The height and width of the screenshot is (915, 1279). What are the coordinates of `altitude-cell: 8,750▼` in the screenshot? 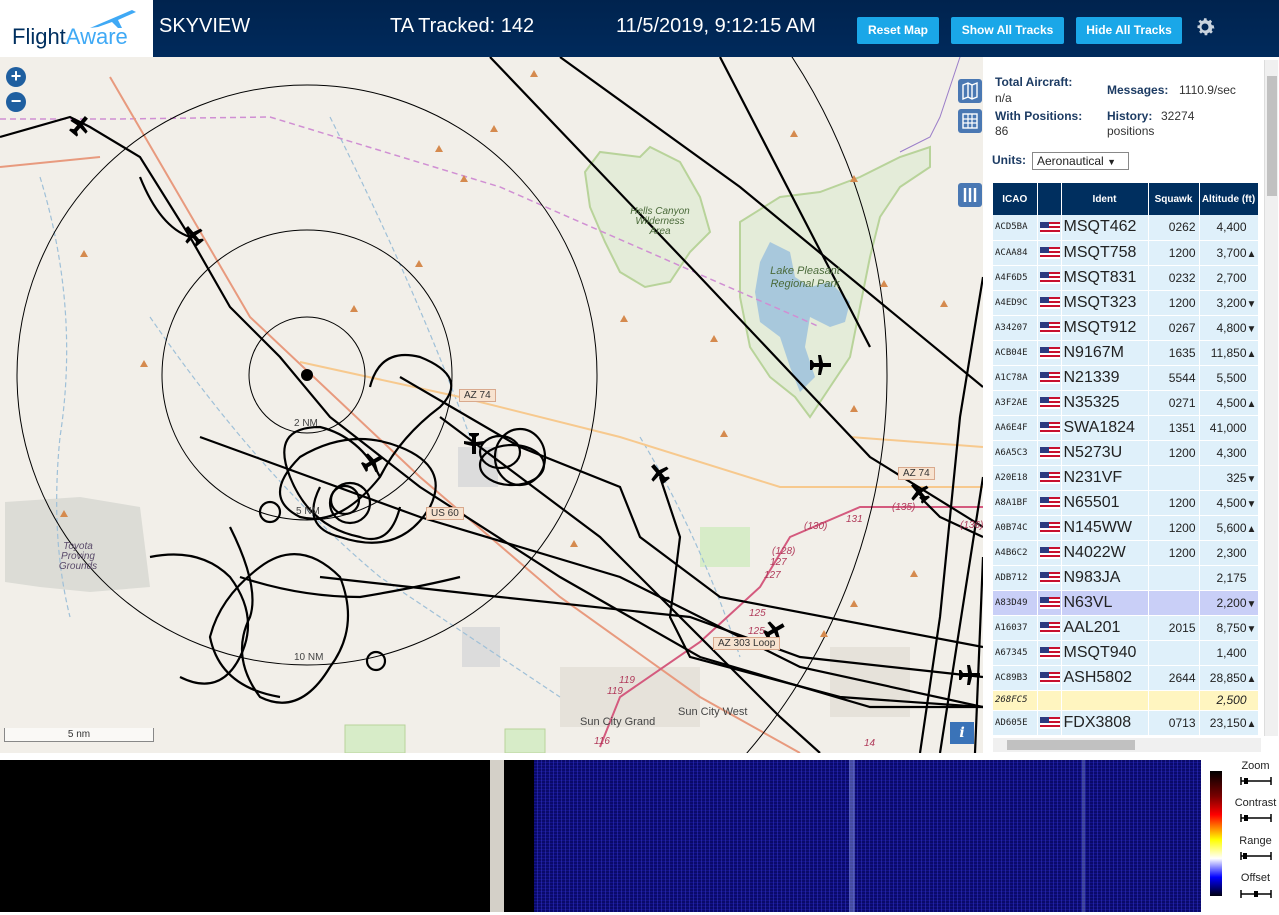 It's located at (1229, 628).